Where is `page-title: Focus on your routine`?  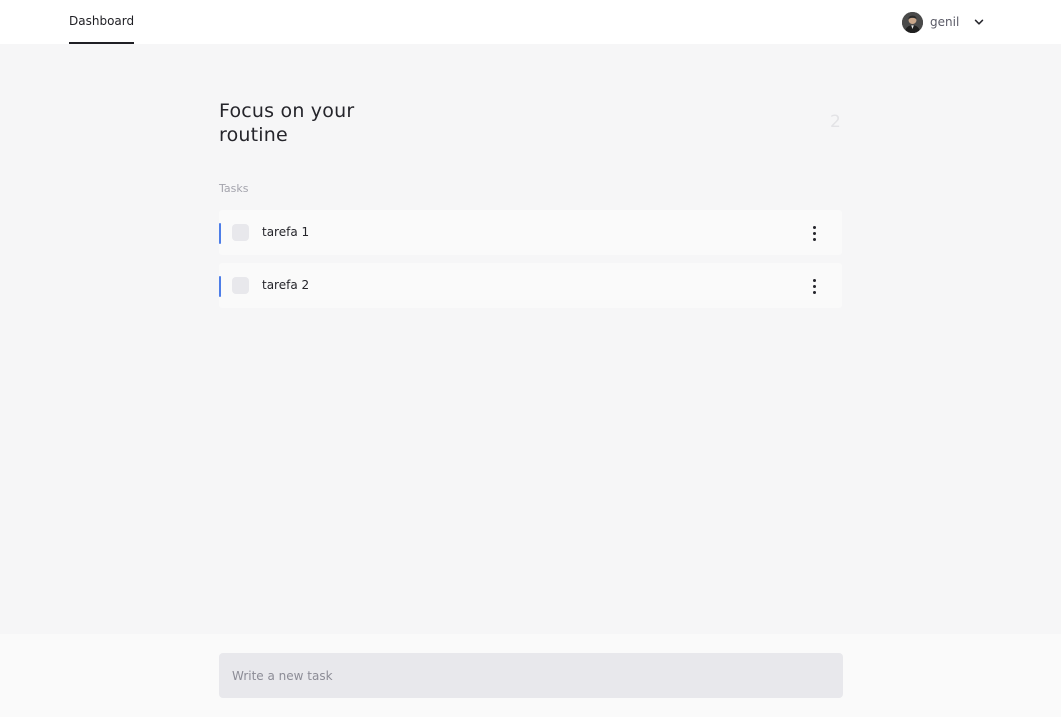 page-title: Focus on your routine is located at coordinates (287, 123).